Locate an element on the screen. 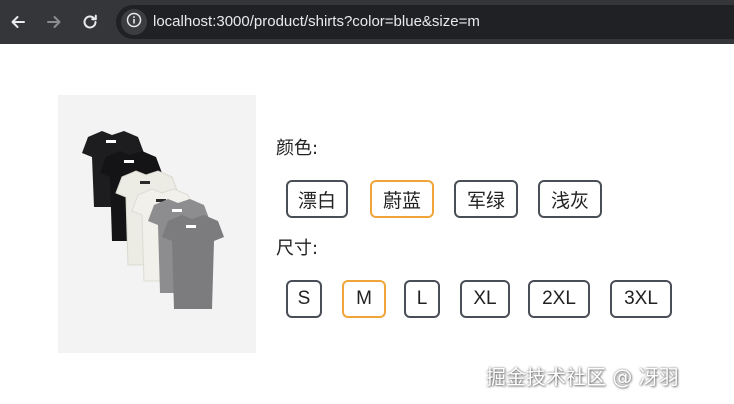 This screenshot has width=734, height=404. color-label: 颜色: is located at coordinates (297, 148).